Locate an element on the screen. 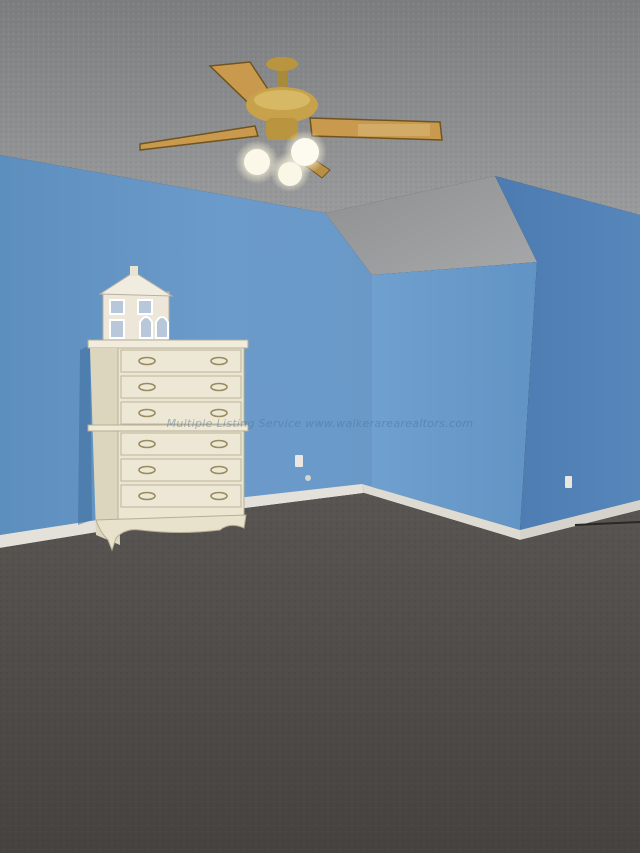  wall-outlet-right is located at coordinates (568, 482).